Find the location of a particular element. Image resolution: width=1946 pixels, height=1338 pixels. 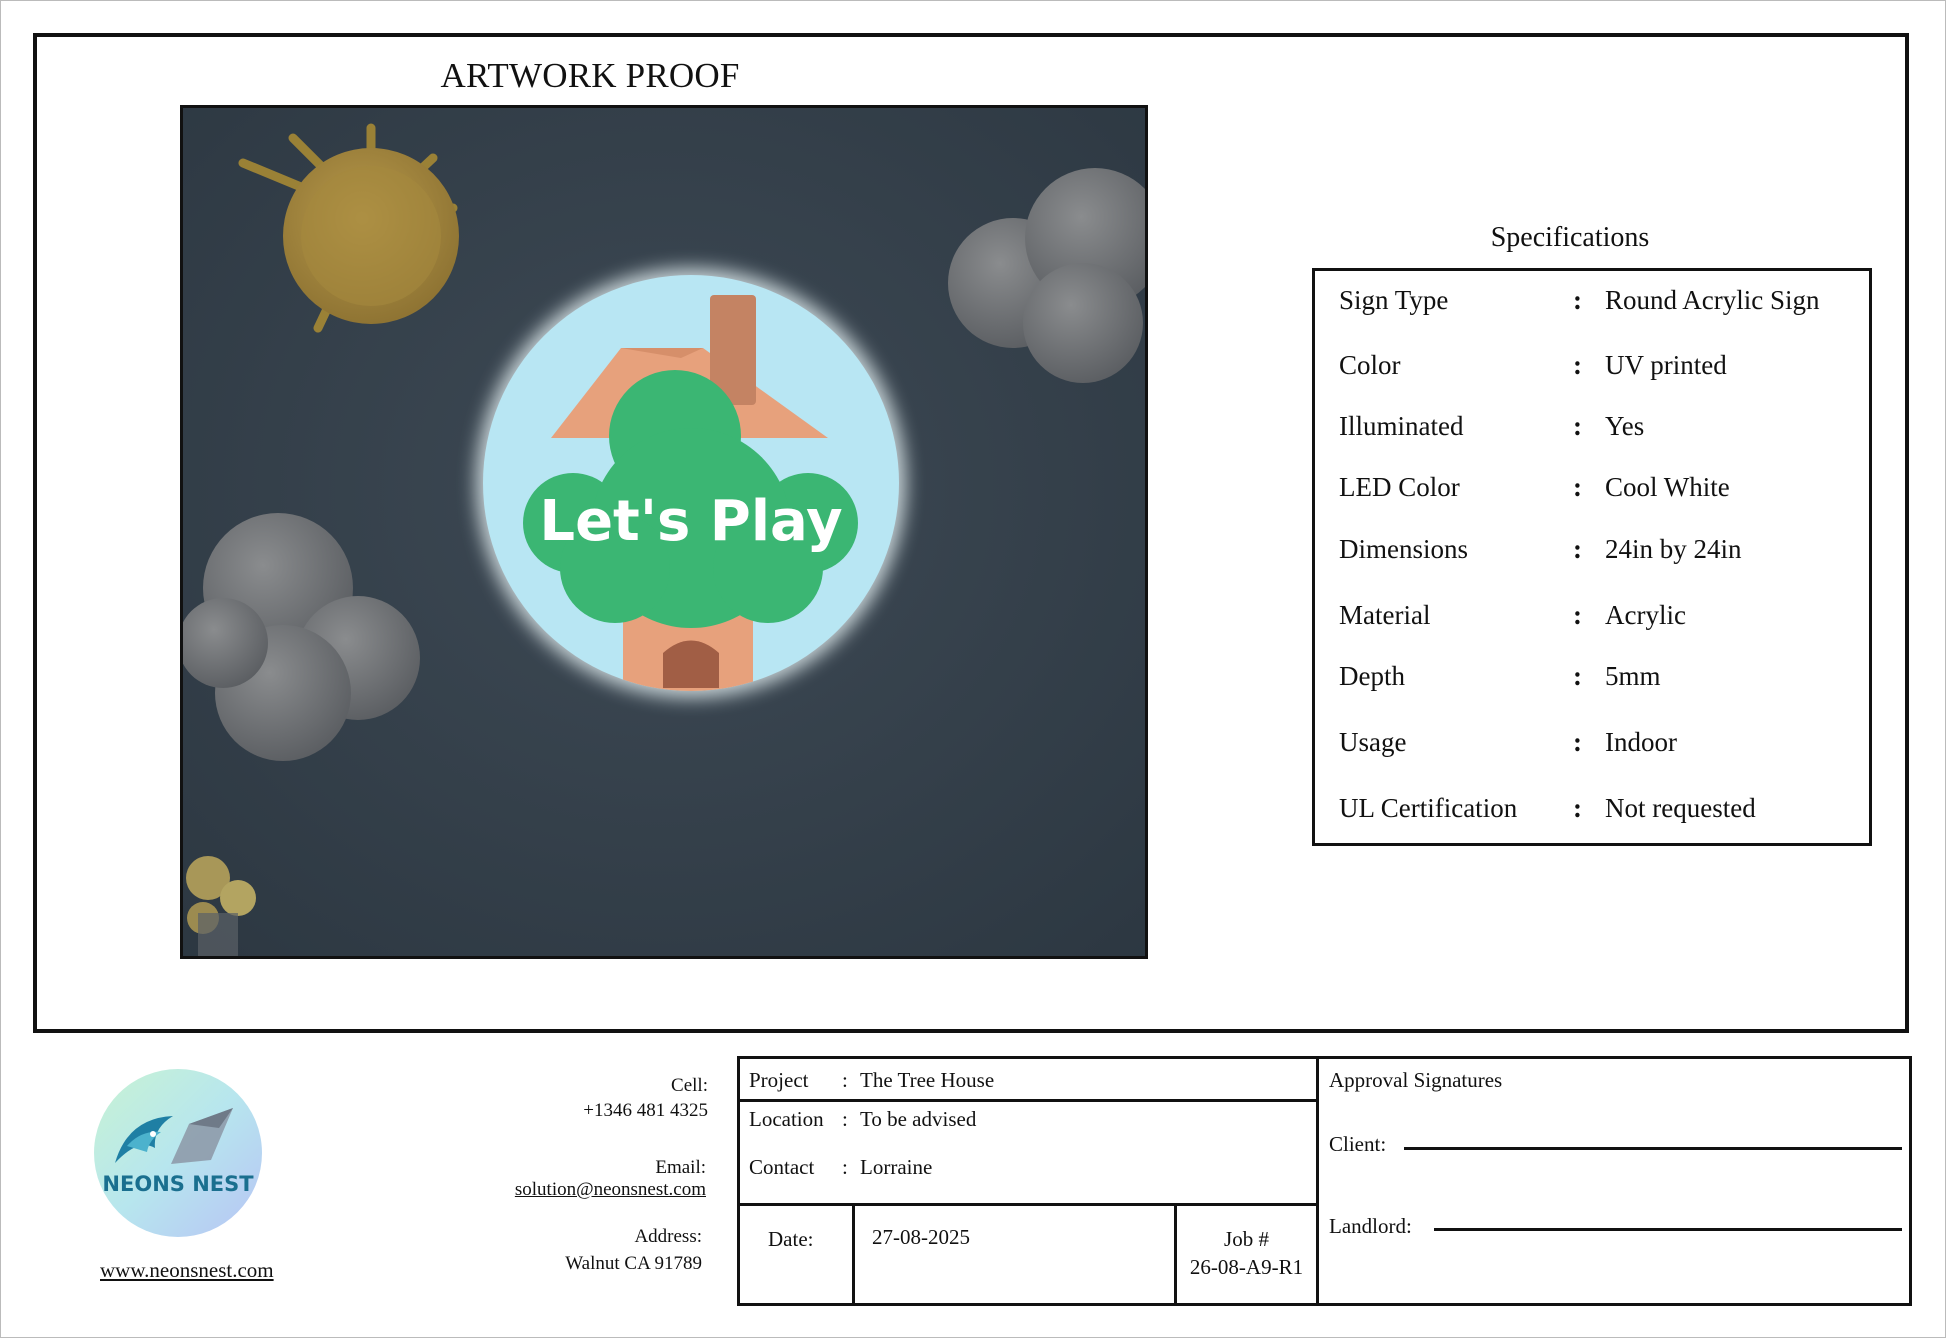

spec-label: Usage is located at coordinates (1373, 742).